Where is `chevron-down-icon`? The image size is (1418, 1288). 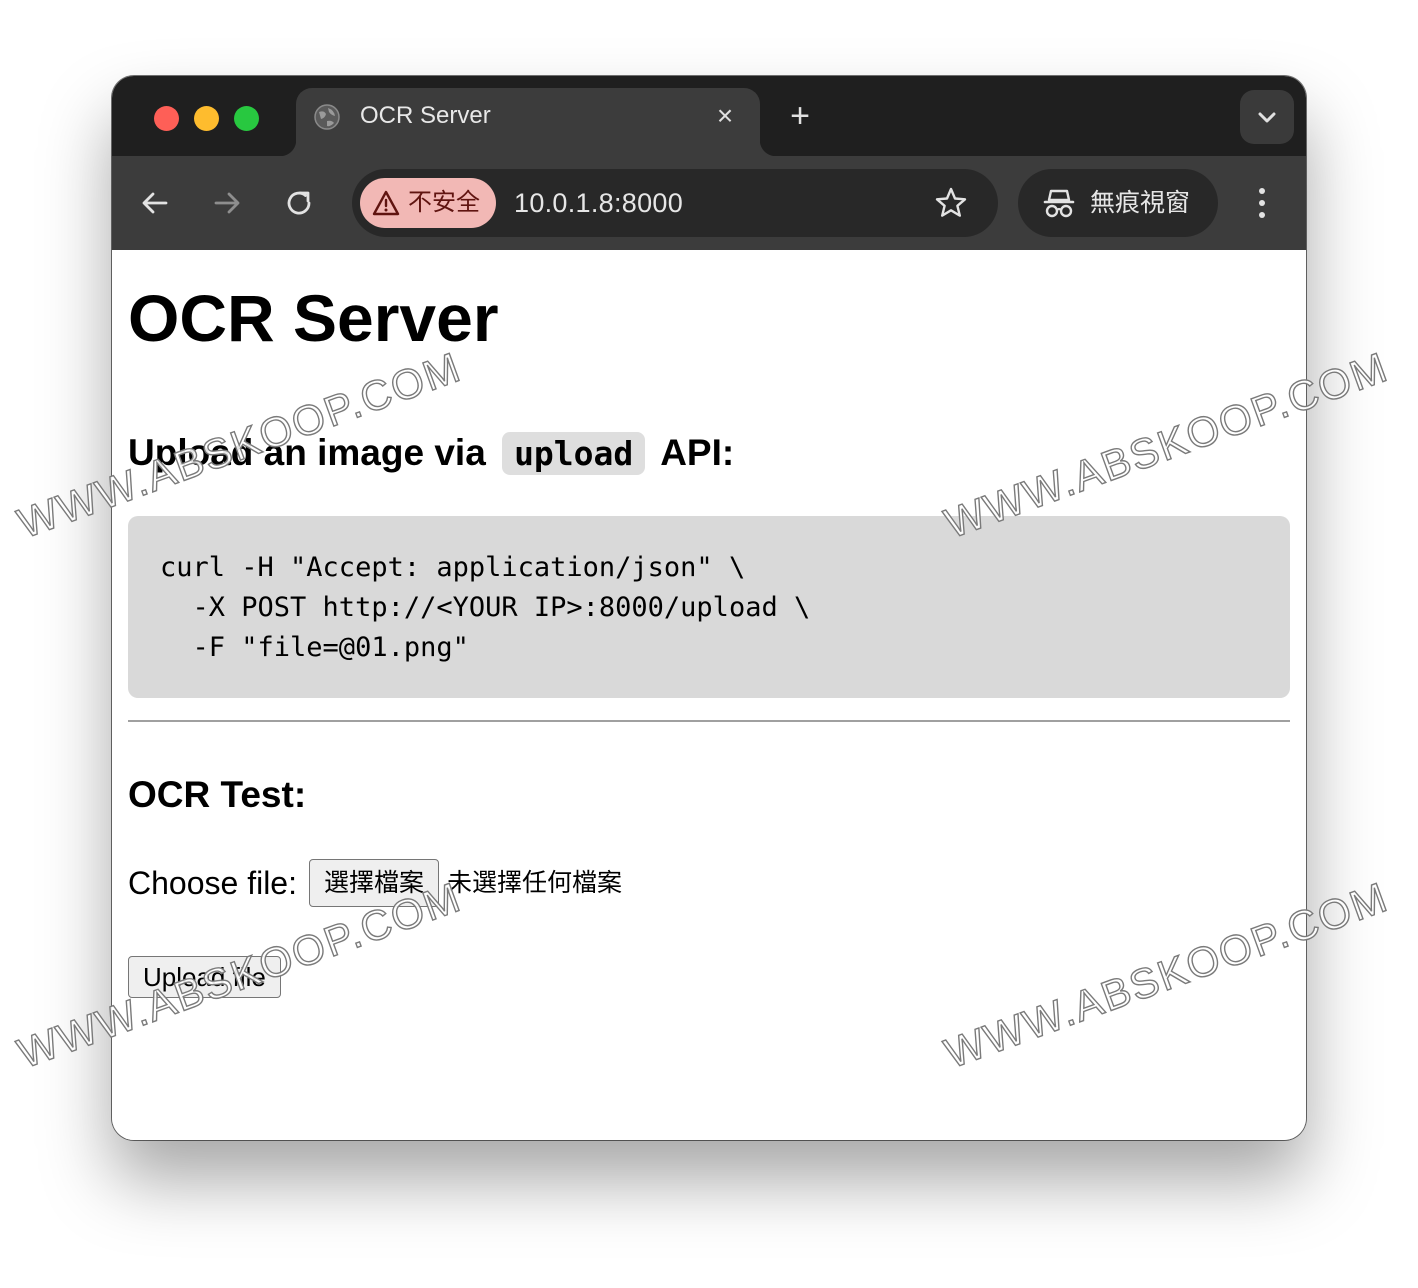 chevron-down-icon is located at coordinates (1267, 117).